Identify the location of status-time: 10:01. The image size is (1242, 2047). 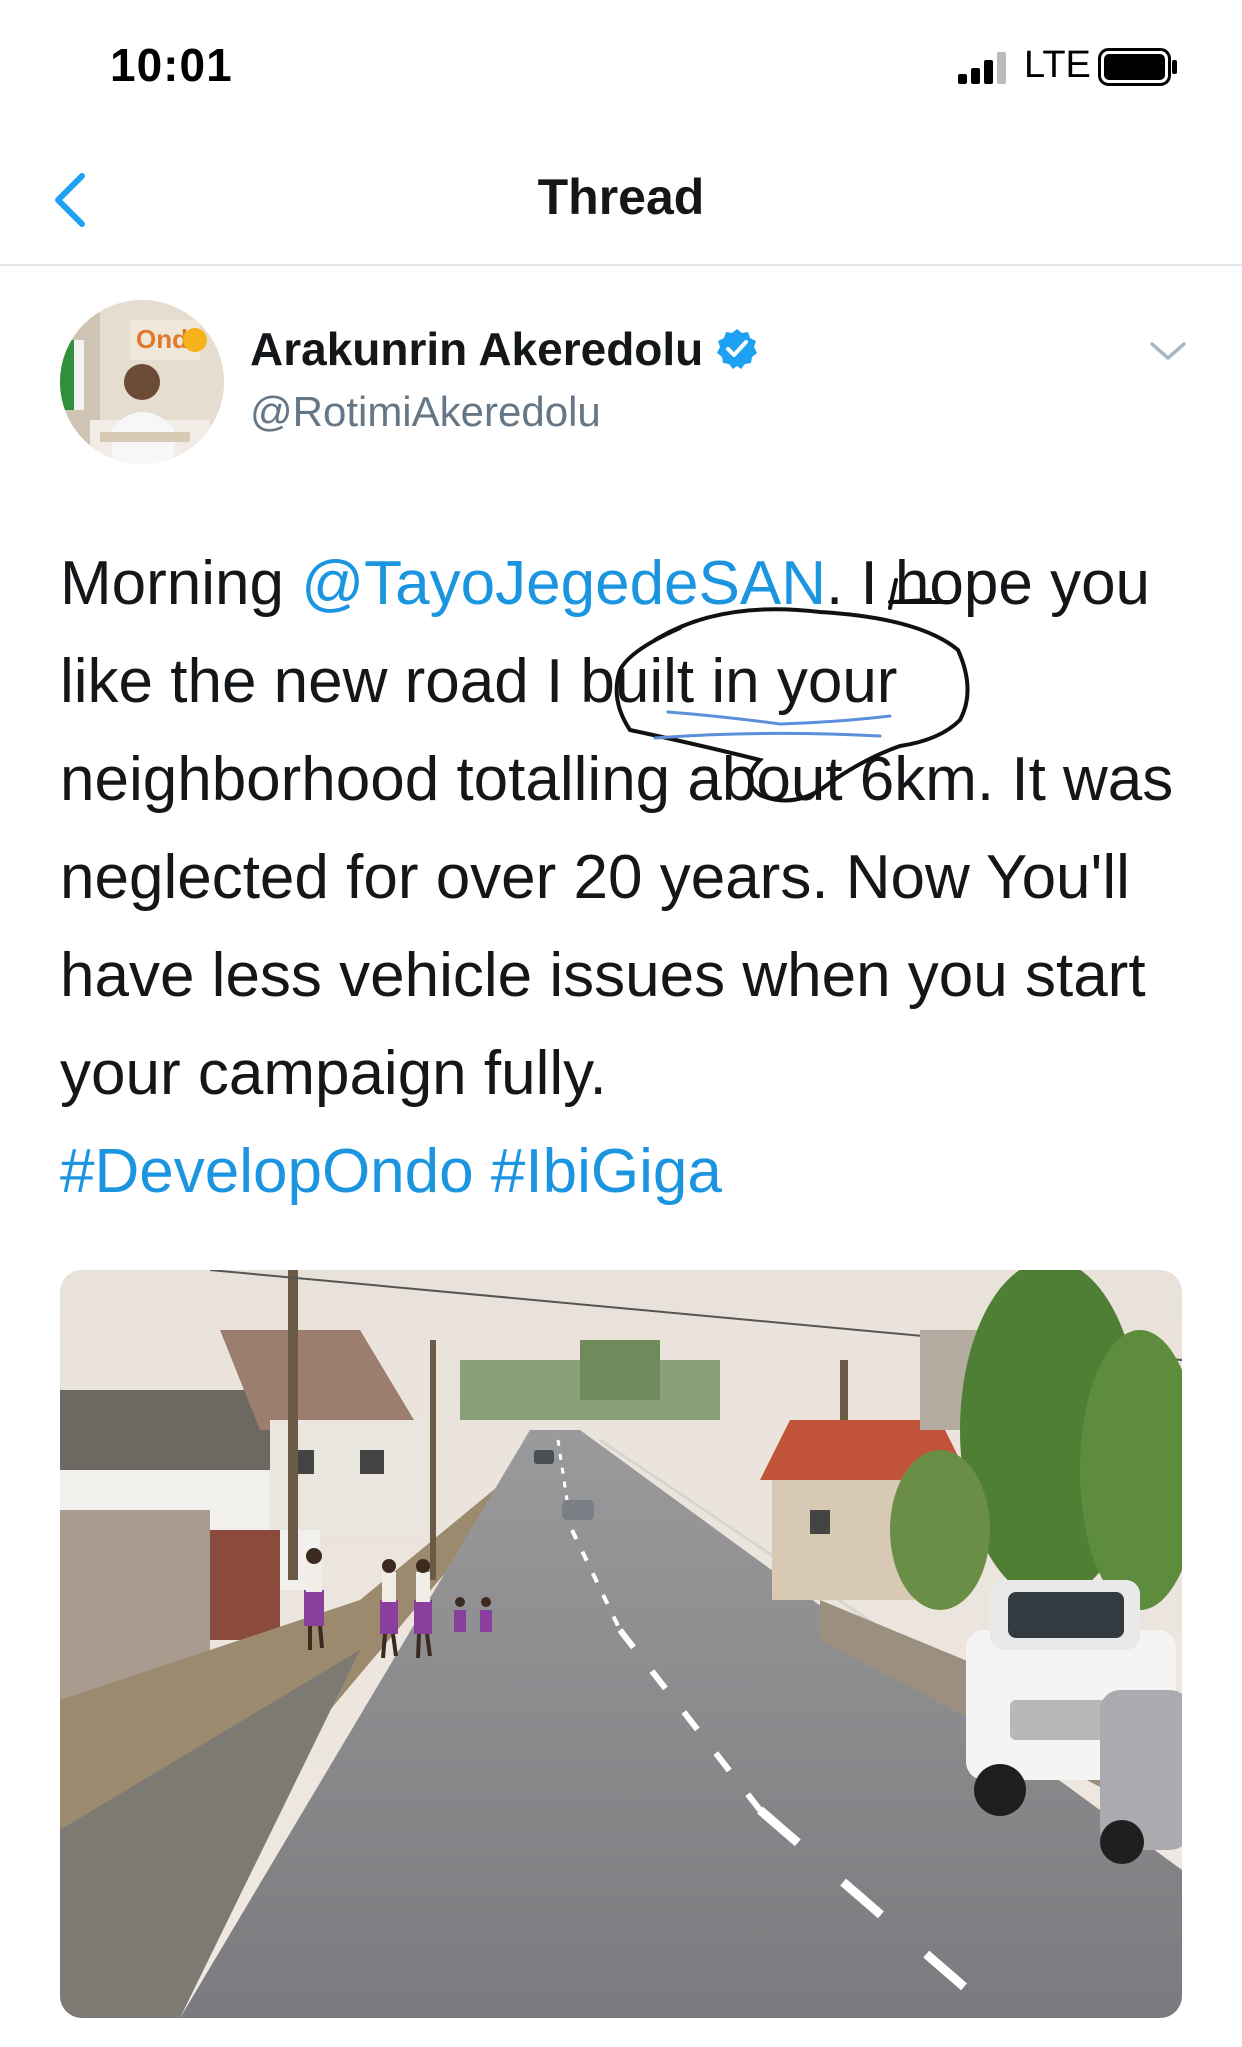
(171, 65).